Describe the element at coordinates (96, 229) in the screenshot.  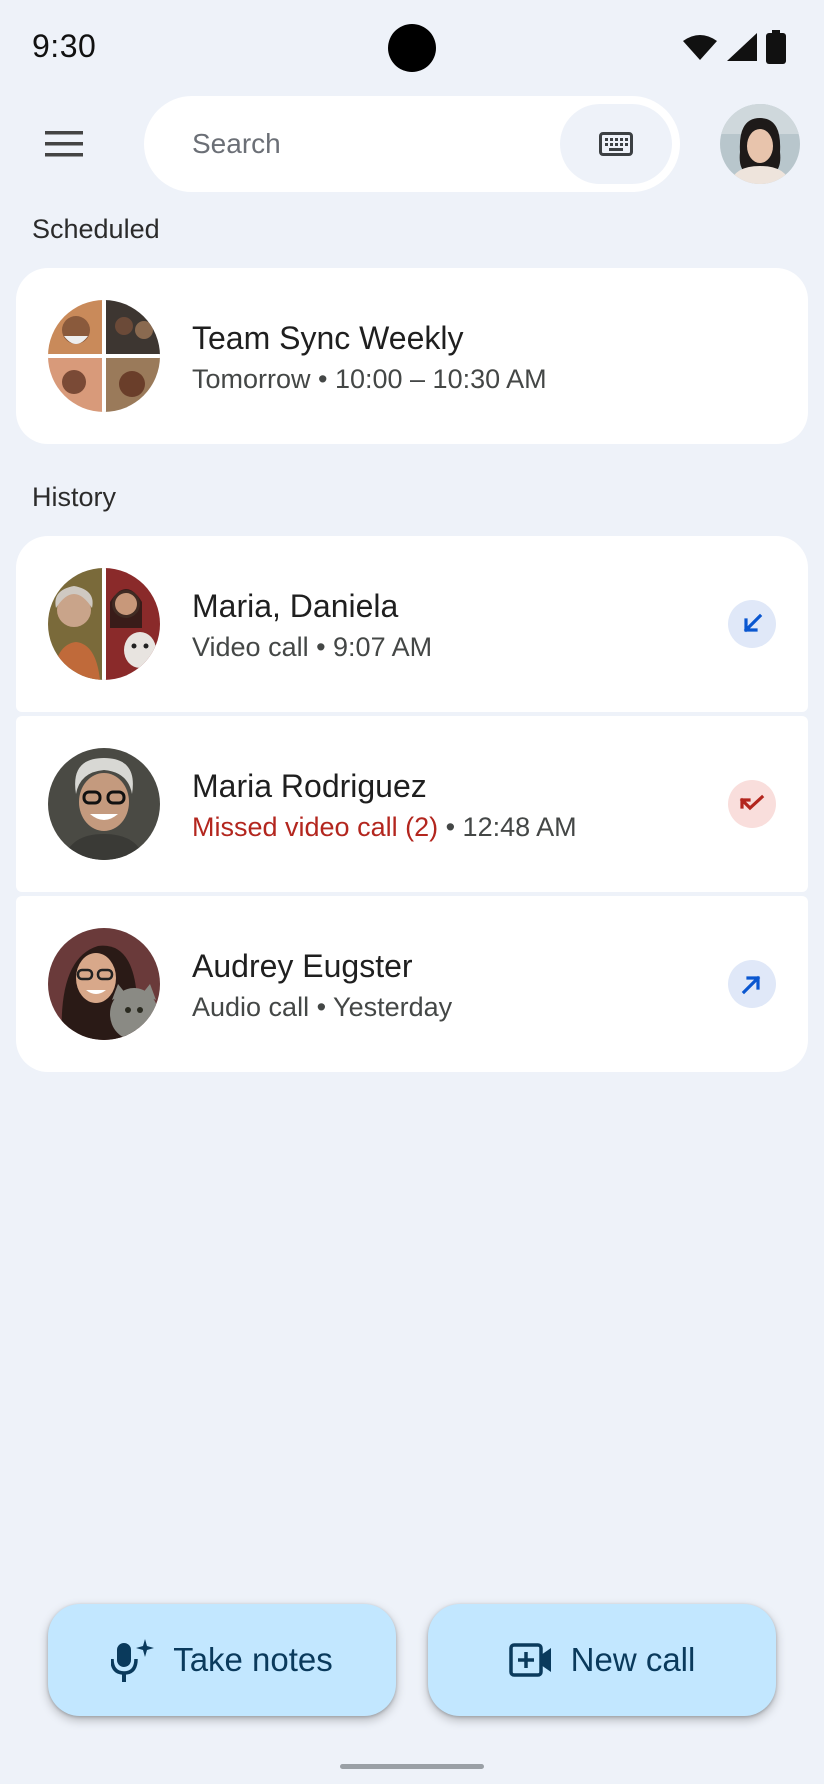
I see `scheduled-section-label: Scheduled` at that location.